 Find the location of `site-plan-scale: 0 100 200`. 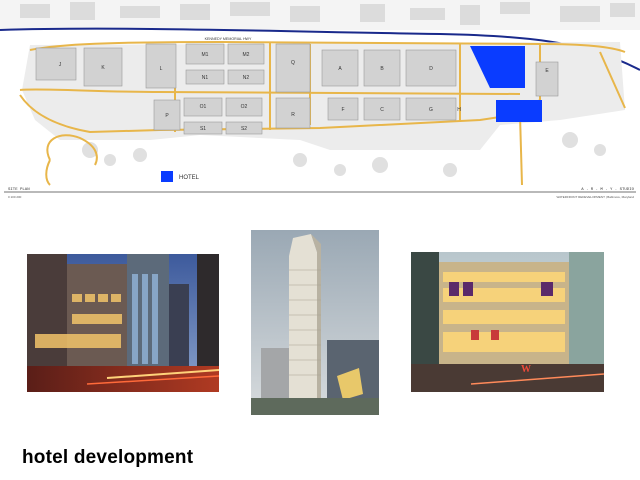

site-plan-scale: 0 100 200 is located at coordinates (15, 197).